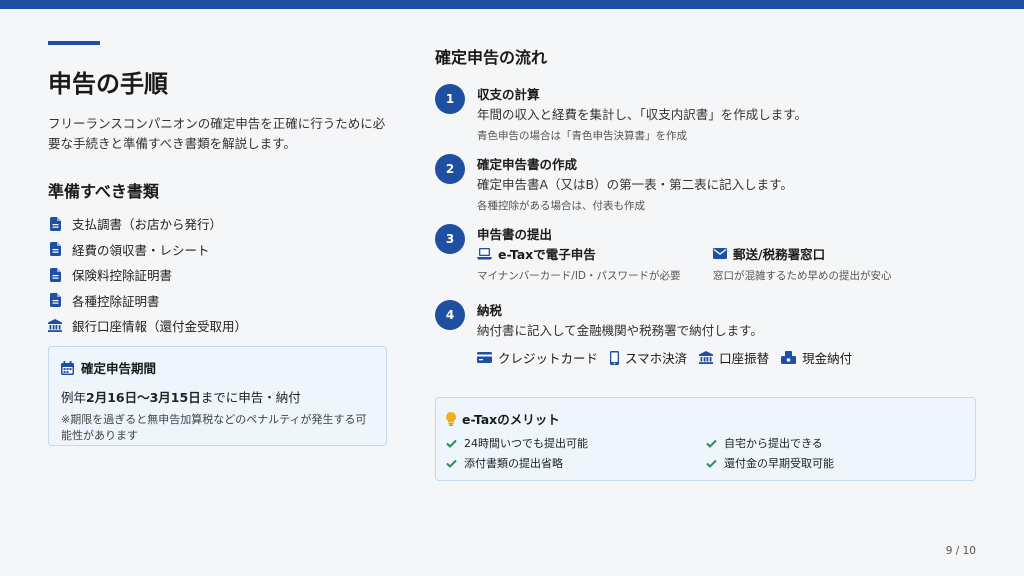 The width and height of the screenshot is (1024, 576). I want to click on page-title: 申告の手順, so click(108, 84).